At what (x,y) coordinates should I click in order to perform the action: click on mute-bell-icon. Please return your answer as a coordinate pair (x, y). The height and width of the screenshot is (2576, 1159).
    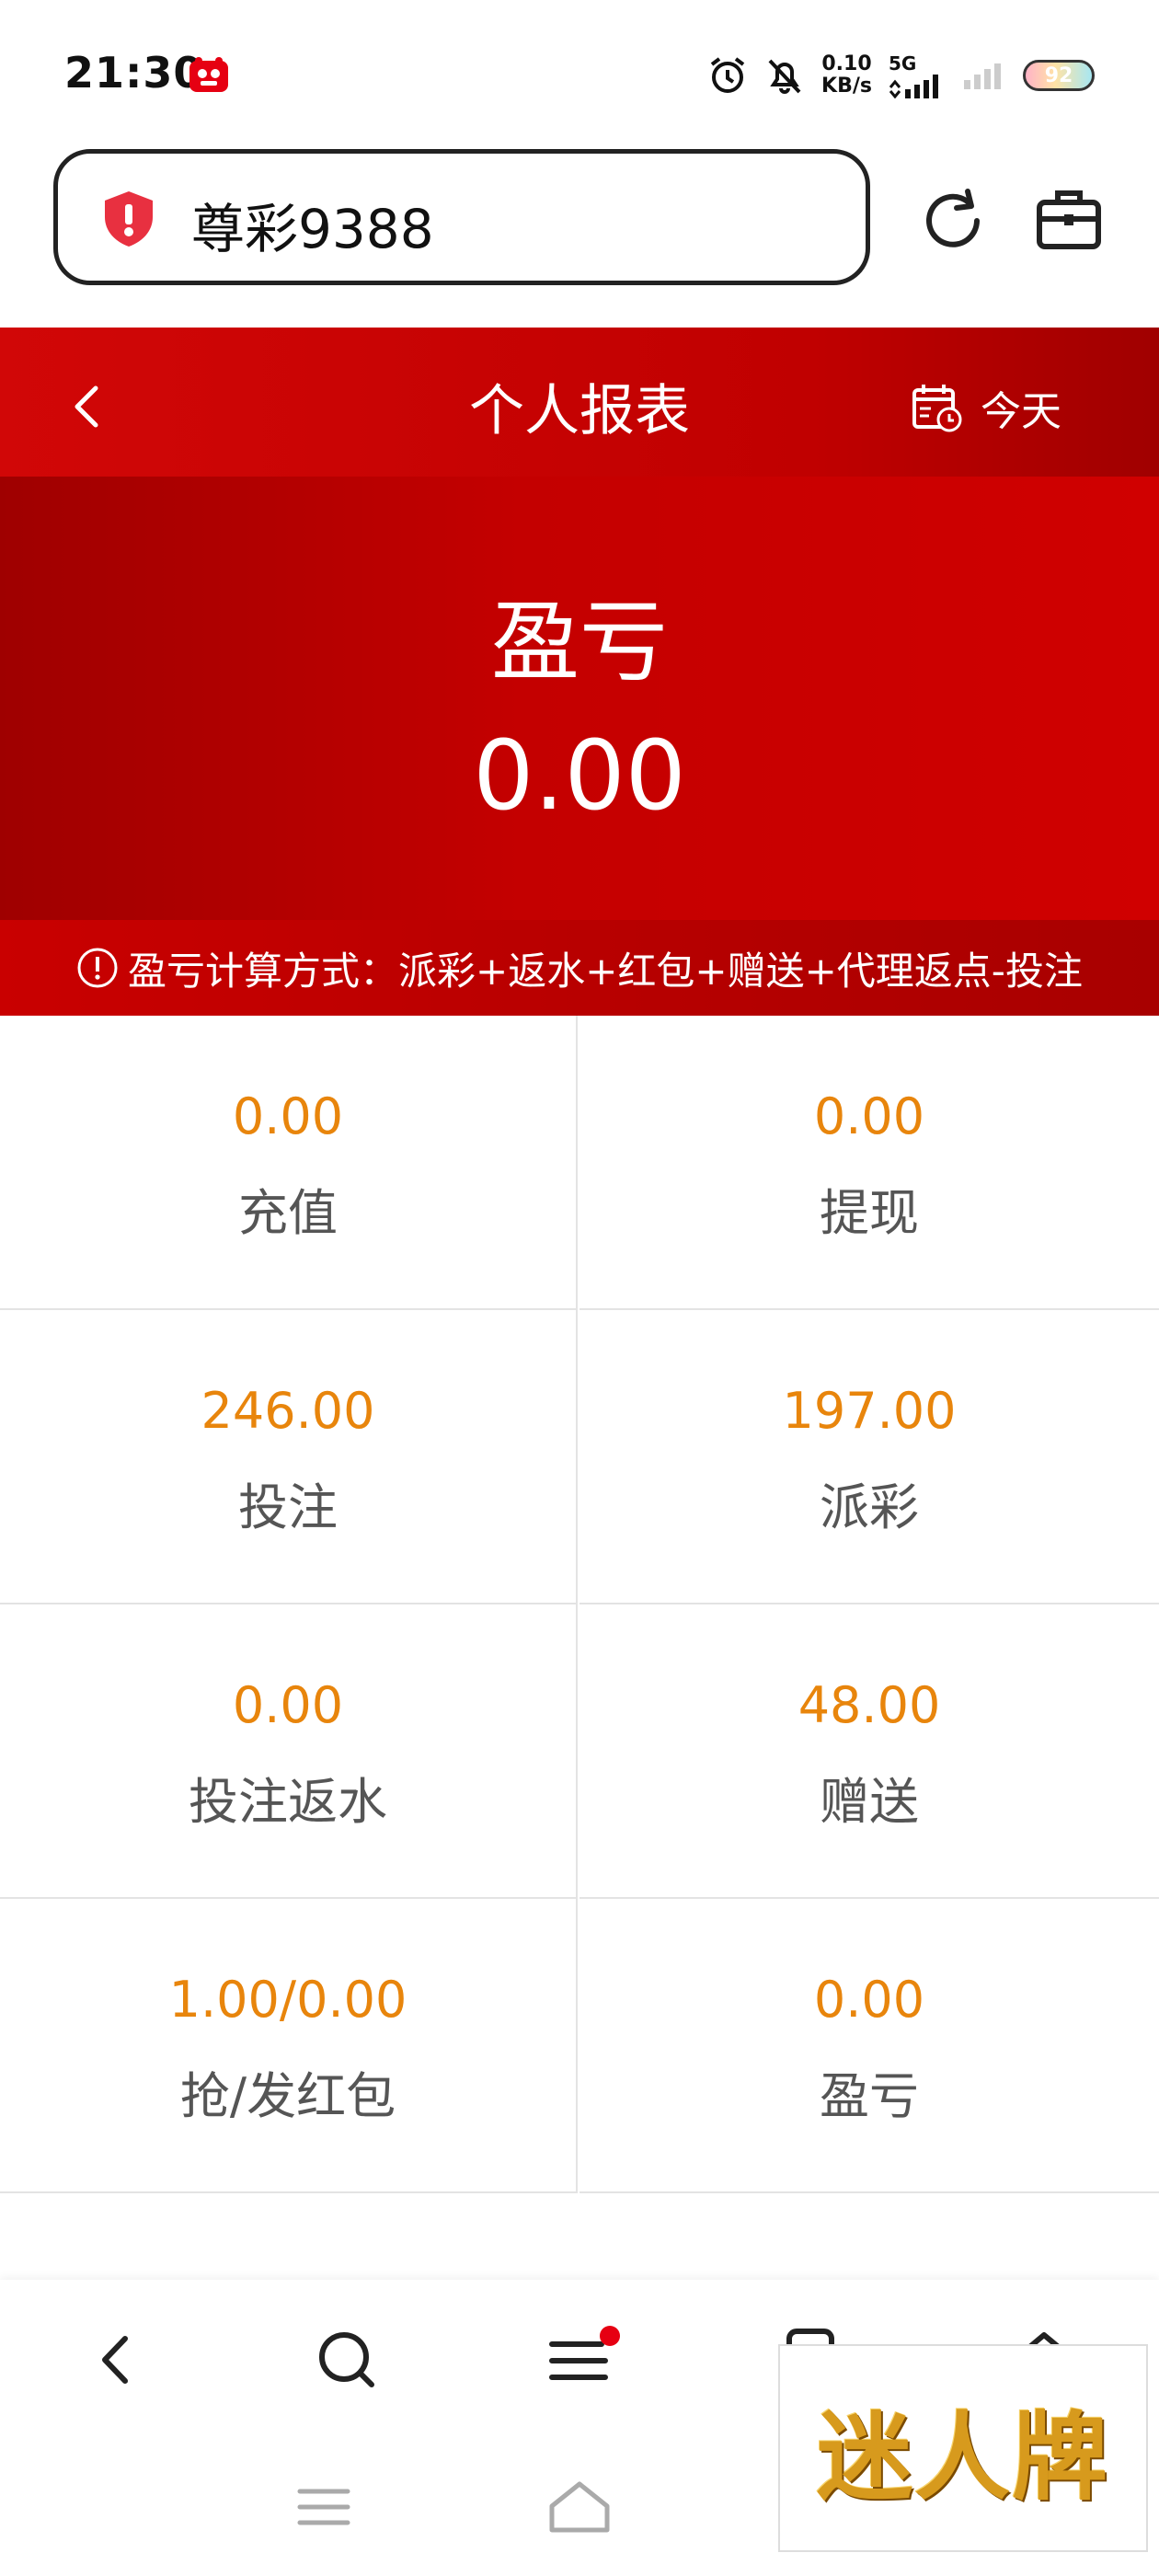
    Looking at the image, I should click on (784, 76).